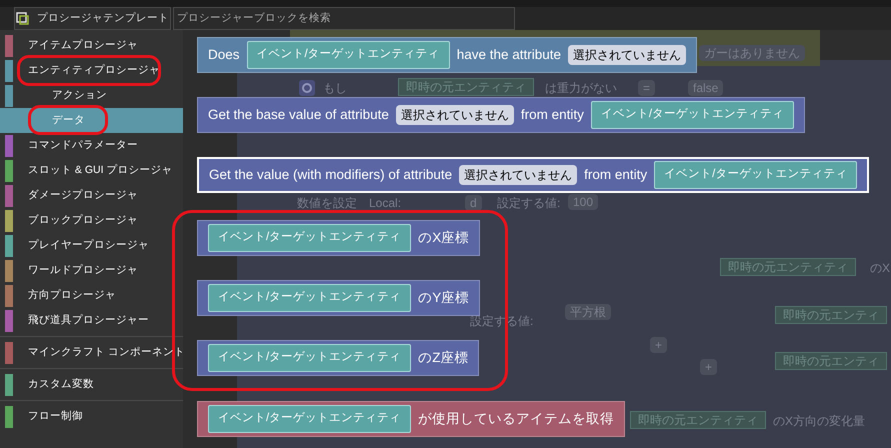  I want to click on category-item: スロット & GUI プロシージャ, so click(91, 170).